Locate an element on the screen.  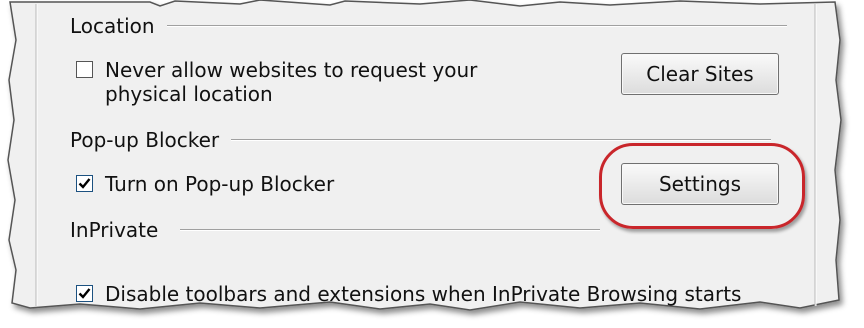
clear-sites-button: Clear Sites is located at coordinates (700, 74).